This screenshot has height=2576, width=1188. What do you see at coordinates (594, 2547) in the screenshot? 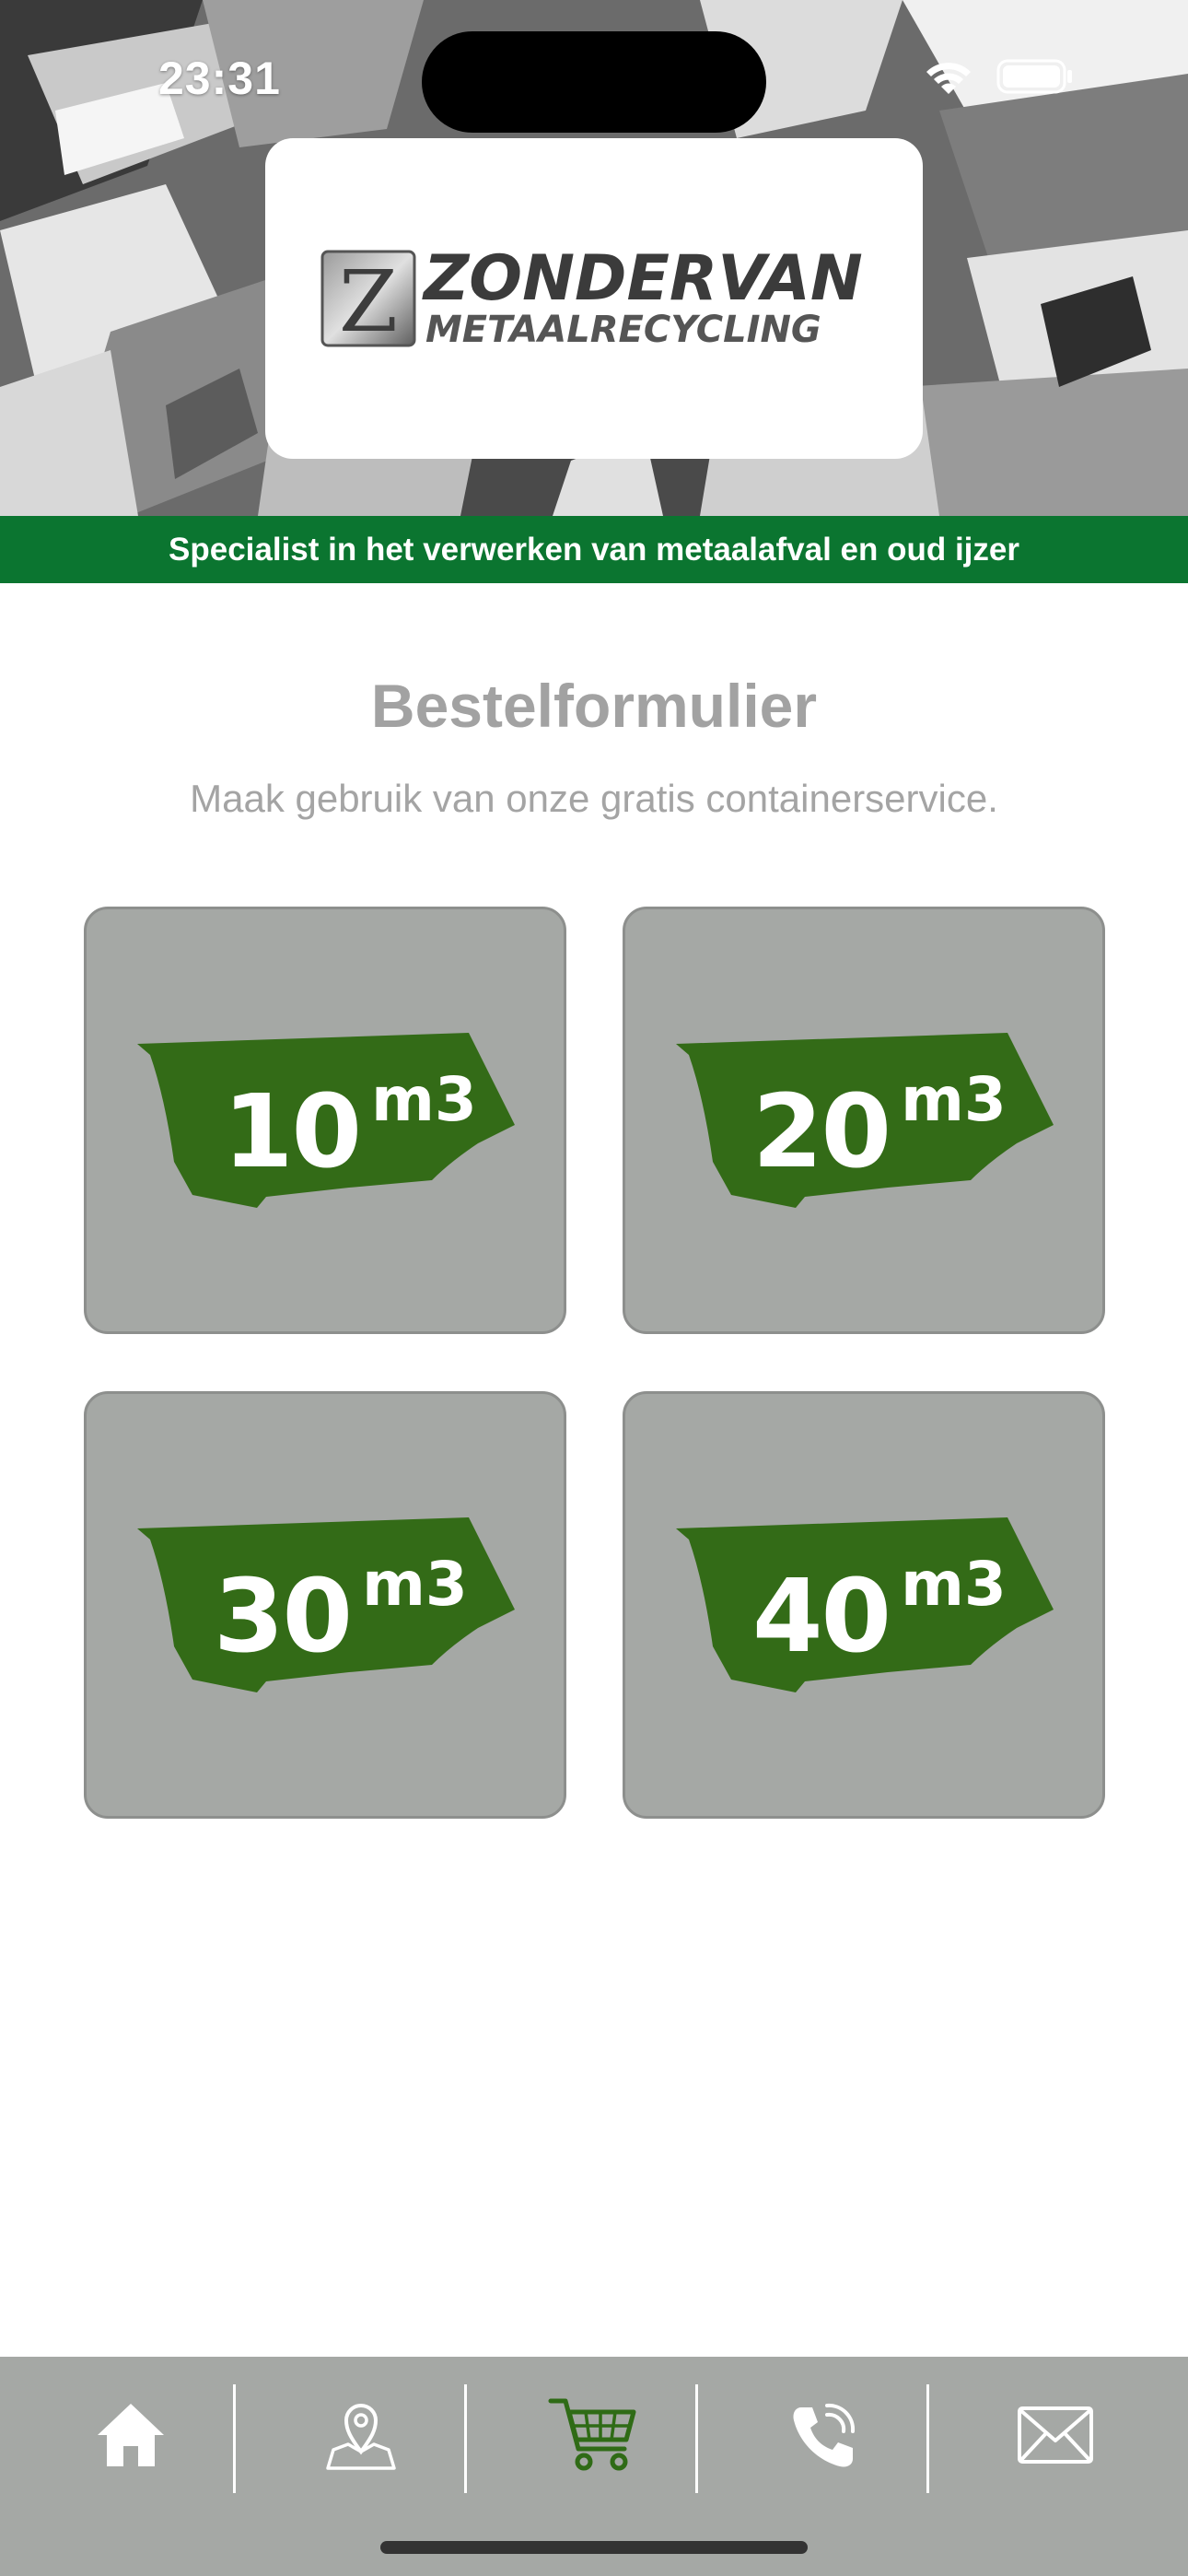
I see `home-indicator` at bounding box center [594, 2547].